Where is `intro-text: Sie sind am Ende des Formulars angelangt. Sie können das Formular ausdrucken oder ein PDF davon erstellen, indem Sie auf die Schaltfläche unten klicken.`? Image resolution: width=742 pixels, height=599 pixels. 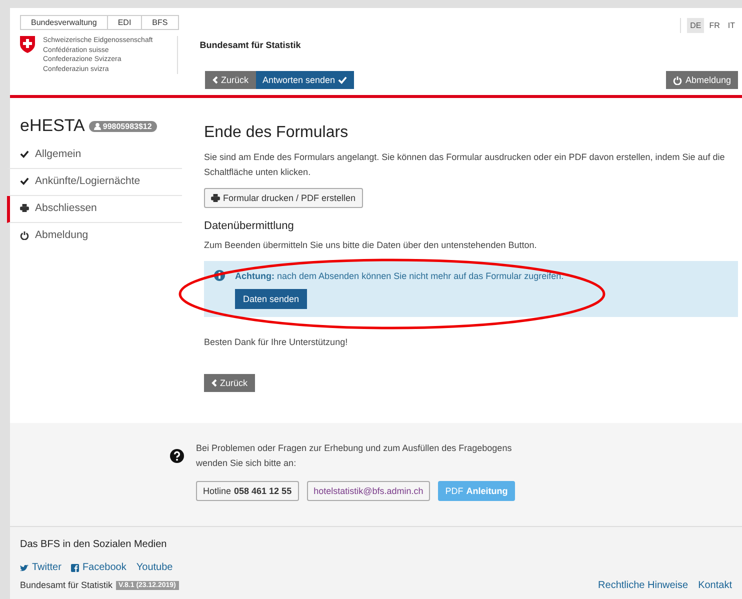
intro-text: Sie sind am Ende des Formulars angelangt. Sie können das Formular ausdrucken oder ein PDF davon erstellen, indem Sie auf die Schaltfläche unten klicken. is located at coordinates (465, 165).